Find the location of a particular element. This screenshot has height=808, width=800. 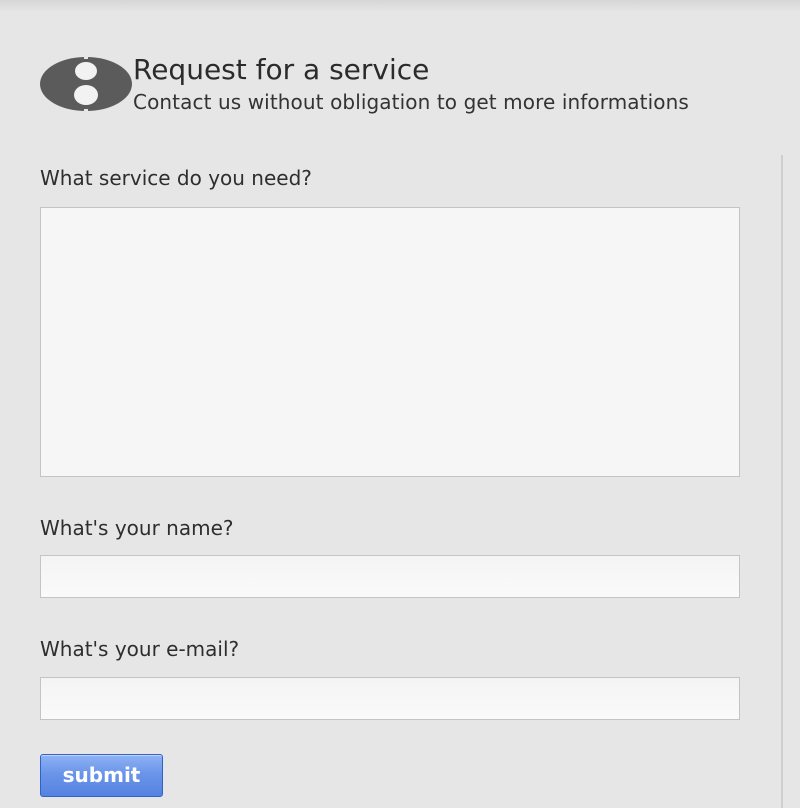

figure-eight-logo-icon is located at coordinates (86, 84).